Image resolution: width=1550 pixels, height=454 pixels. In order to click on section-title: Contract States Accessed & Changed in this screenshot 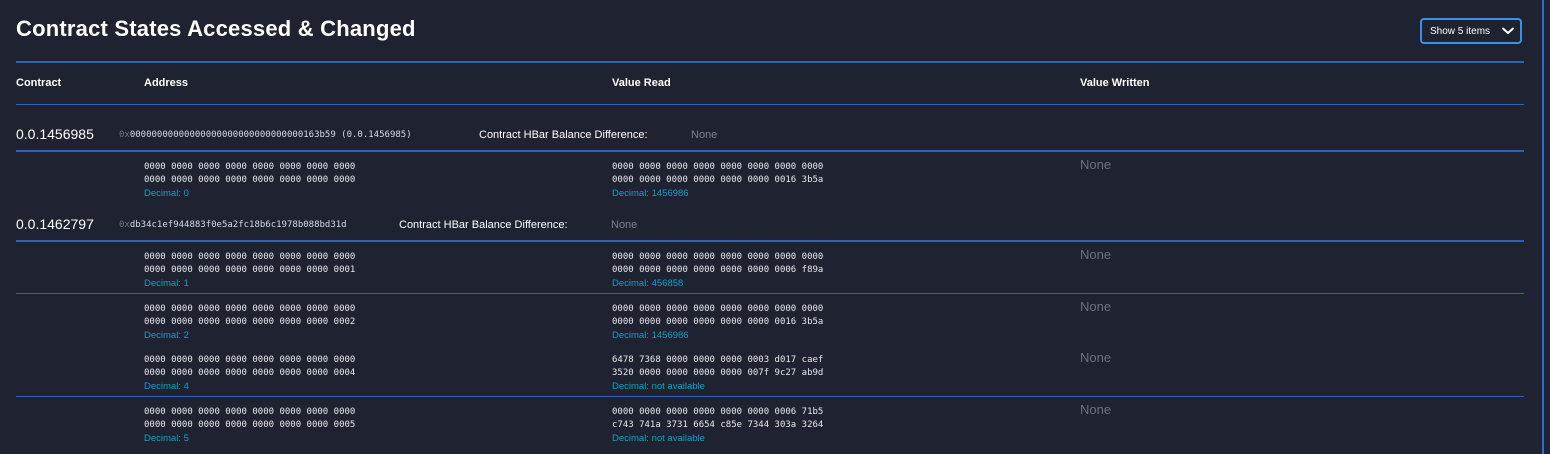, I will do `click(216, 28)`.